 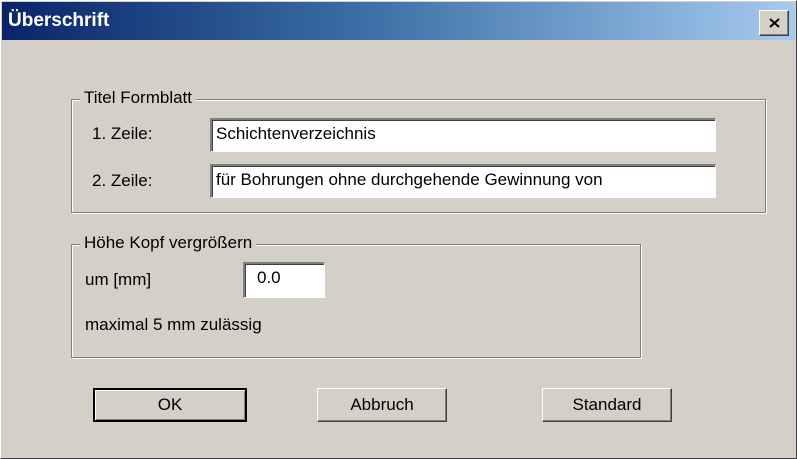 What do you see at coordinates (59, 20) in the screenshot?
I see `window-title: Überschrift` at bounding box center [59, 20].